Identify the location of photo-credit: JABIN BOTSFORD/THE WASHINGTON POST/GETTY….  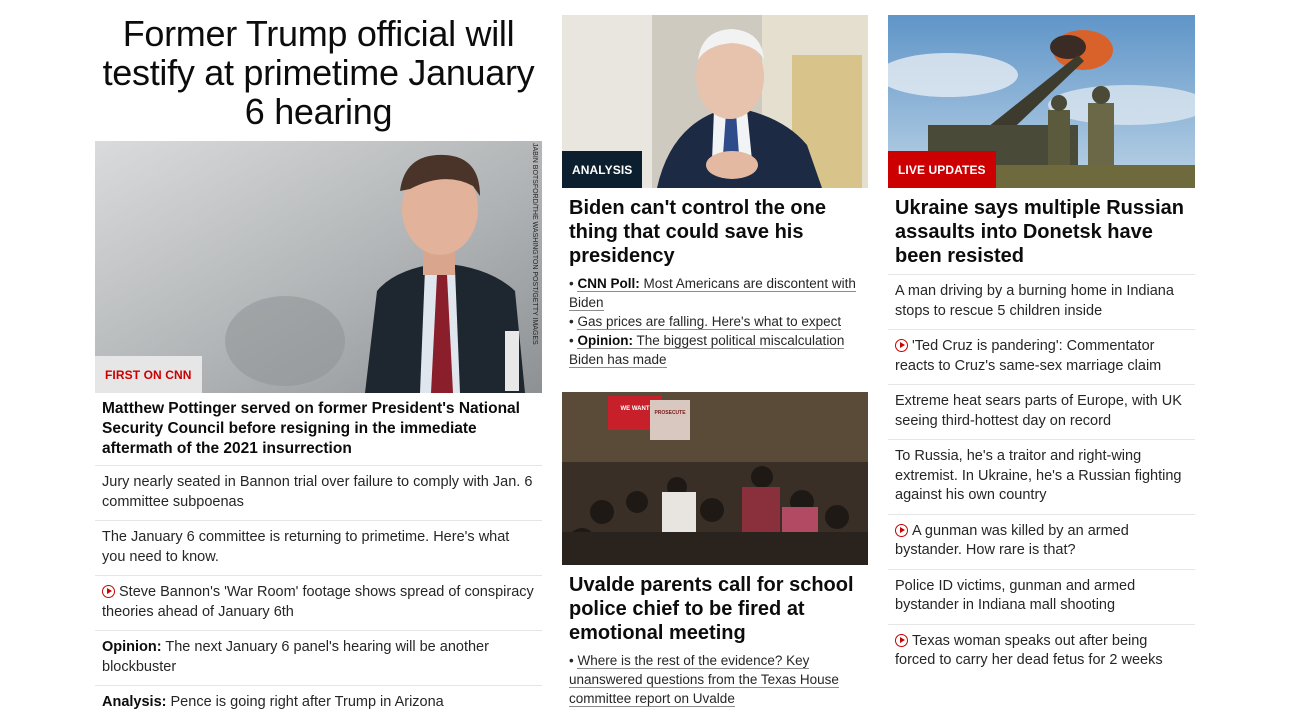
(534, 244).